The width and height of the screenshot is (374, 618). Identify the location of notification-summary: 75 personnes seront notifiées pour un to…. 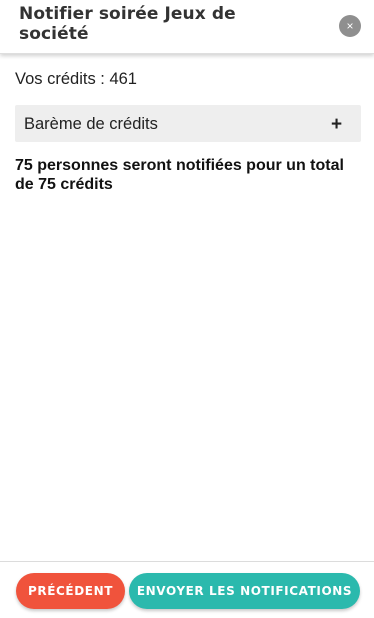
(179, 175).